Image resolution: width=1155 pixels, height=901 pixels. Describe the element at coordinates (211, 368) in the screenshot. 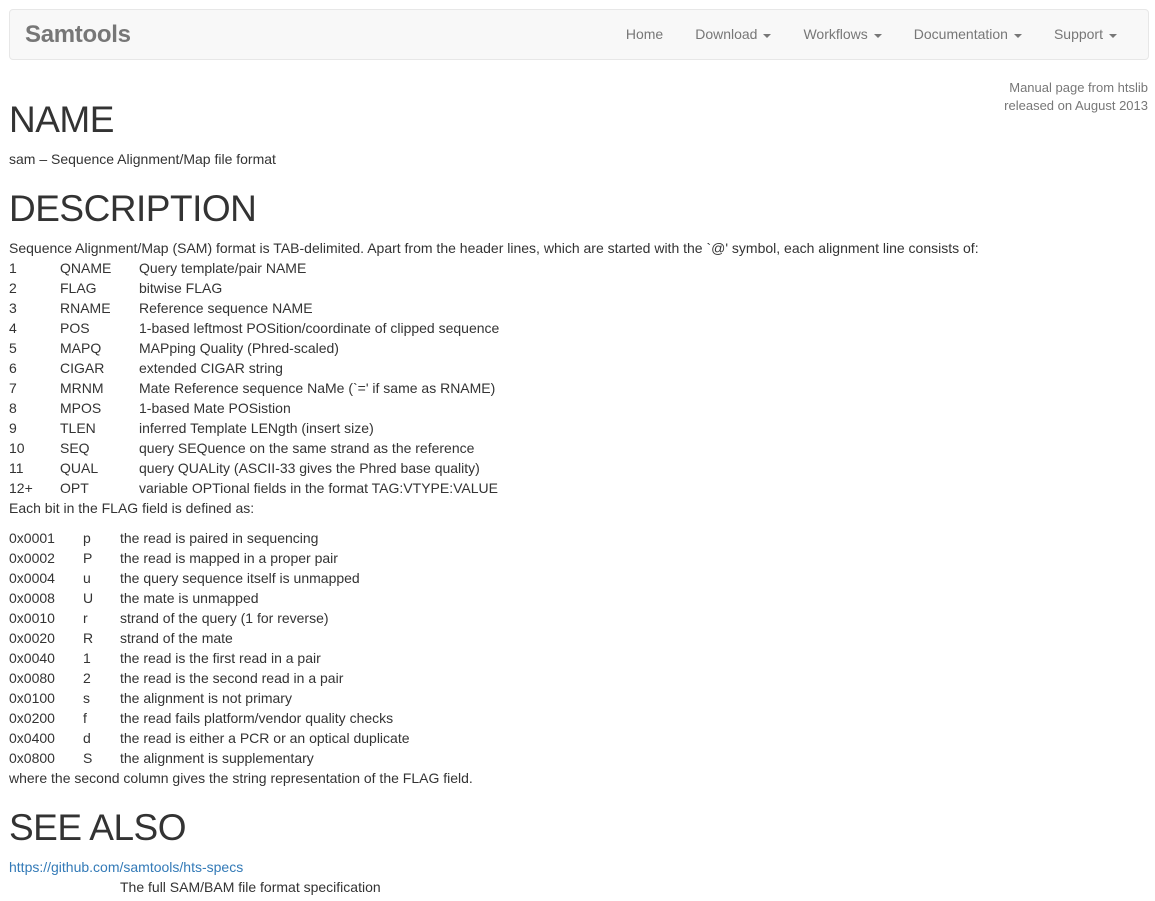

I see `field-description: extended CIGAR string` at that location.